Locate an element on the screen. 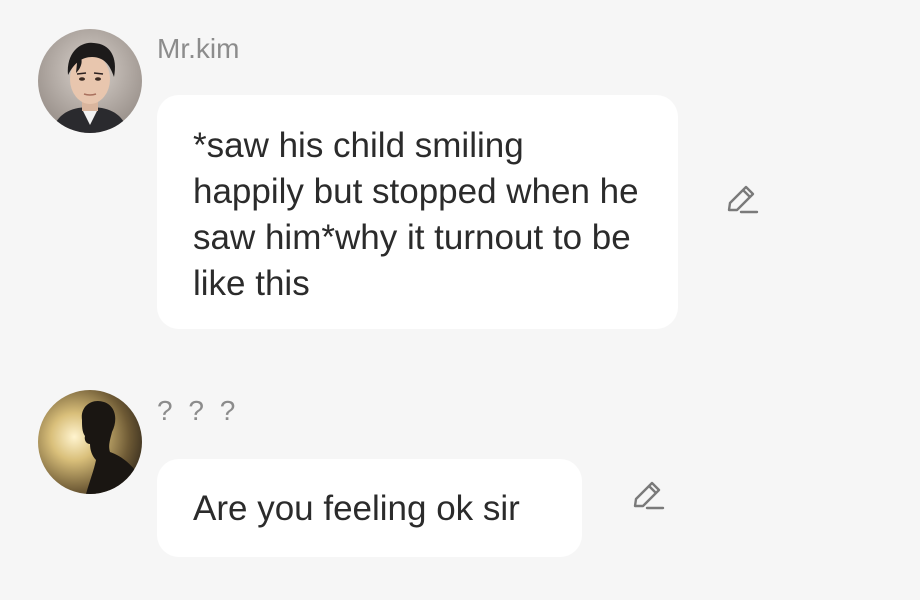 This screenshot has height=600, width=920. silhouette-portrait-icon is located at coordinates (90, 442).